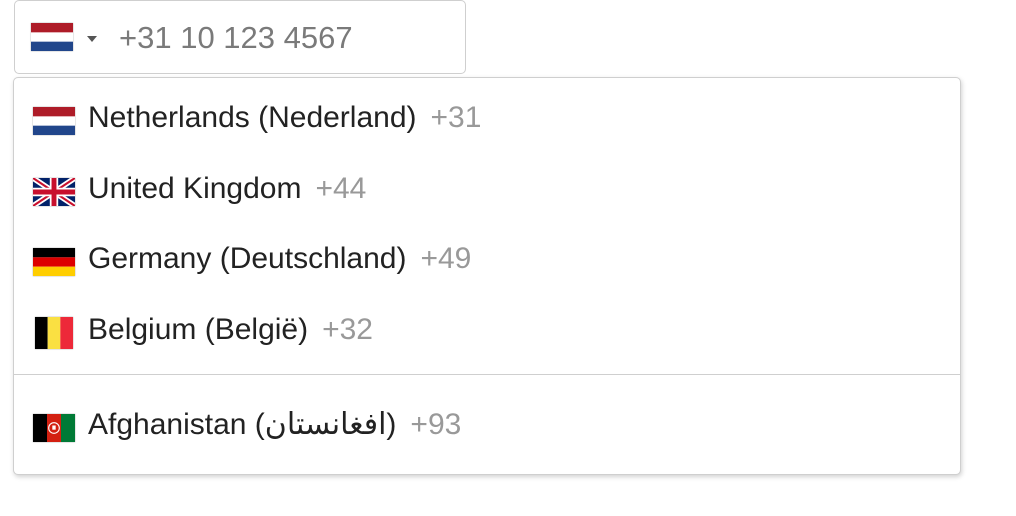 The height and width of the screenshot is (516, 1016). Describe the element at coordinates (54, 192) in the screenshot. I see `flag-united-kingdom-icon` at that location.